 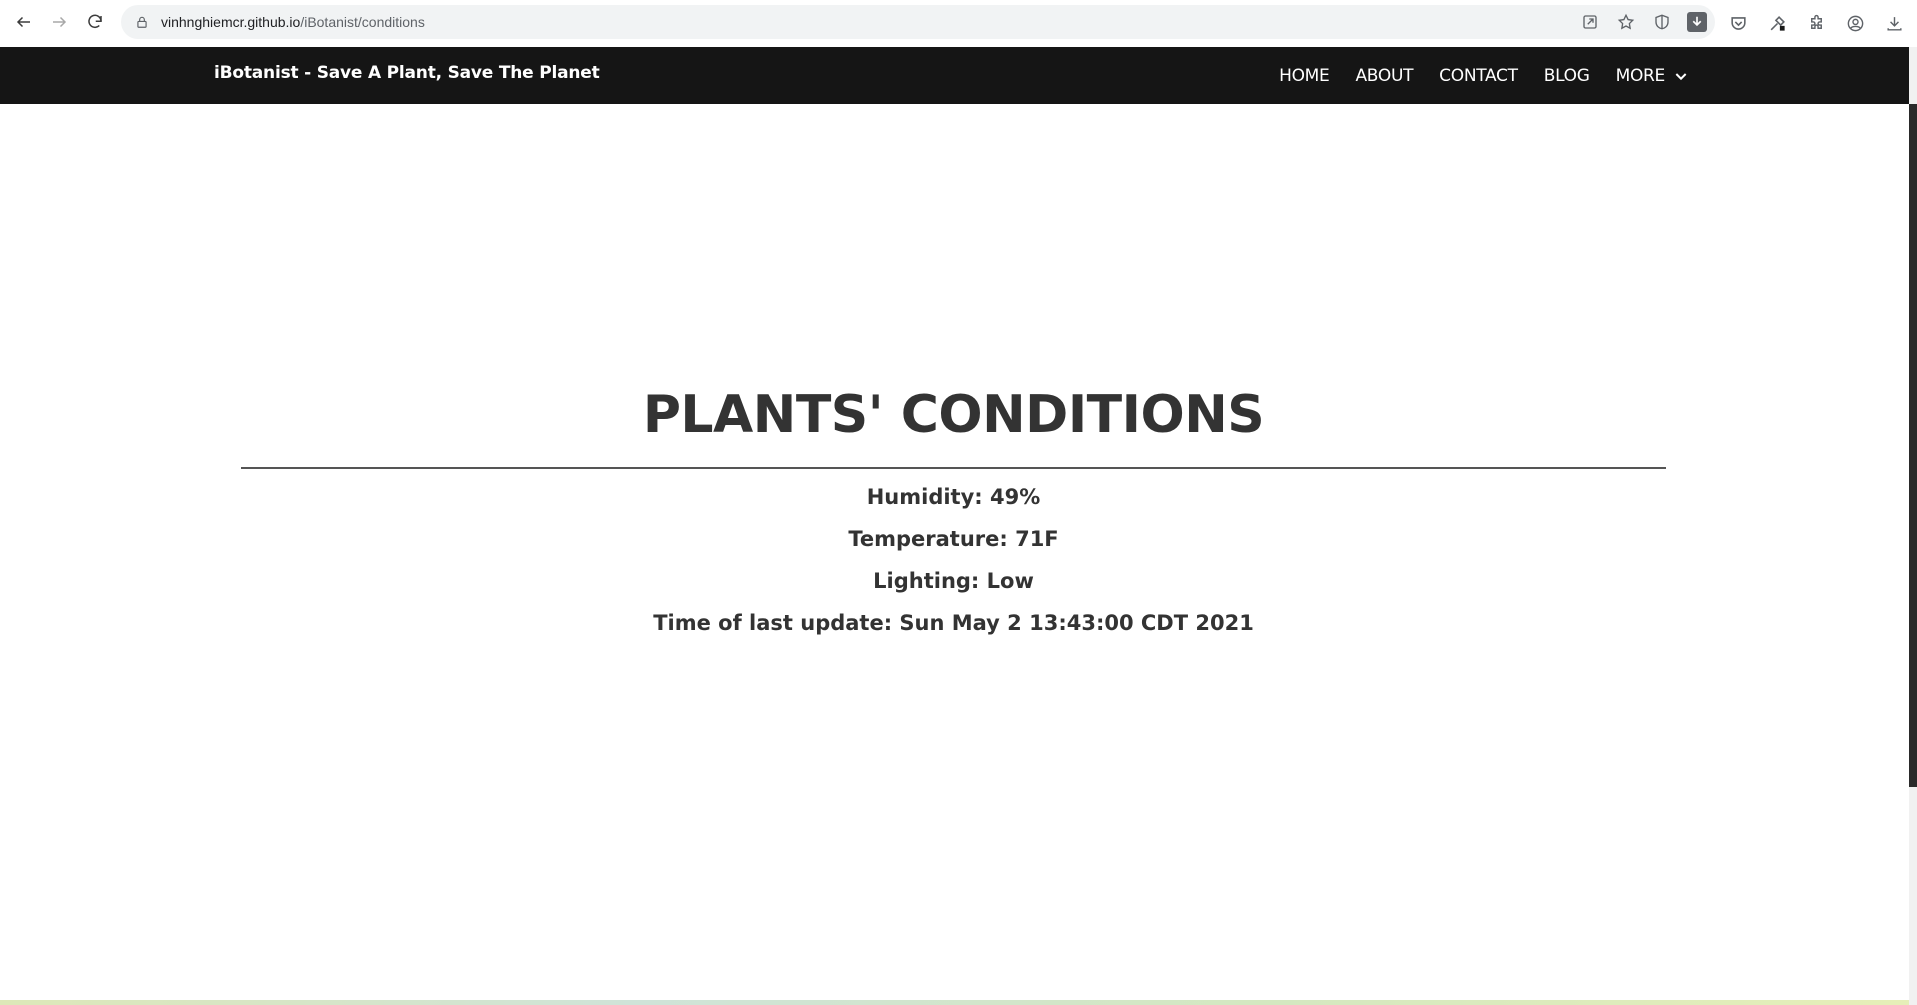 What do you see at coordinates (1913, 445) in the screenshot?
I see `scrollbar-thumb` at bounding box center [1913, 445].